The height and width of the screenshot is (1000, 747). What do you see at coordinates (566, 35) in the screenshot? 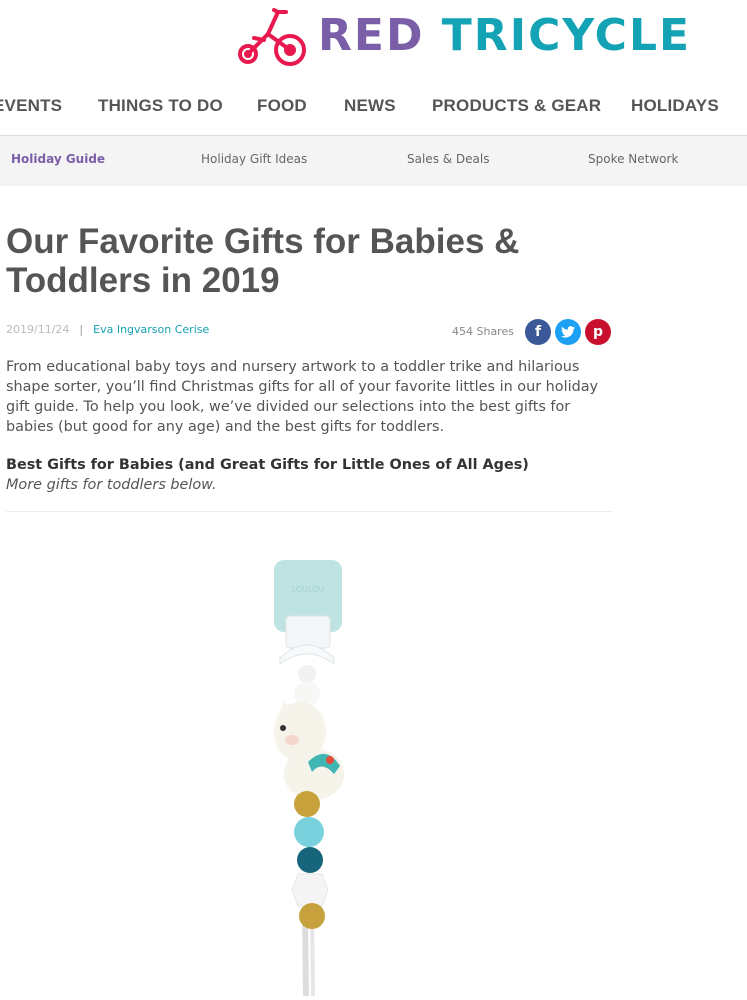
I see `logo-word-tricycle: TRICYCLE` at bounding box center [566, 35].